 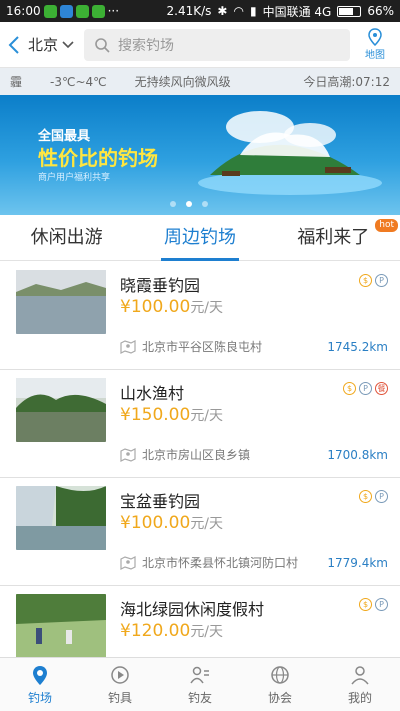 What do you see at coordinates (346, 82) in the screenshot?
I see `tide-time: 今日高潮:07:12` at bounding box center [346, 82].